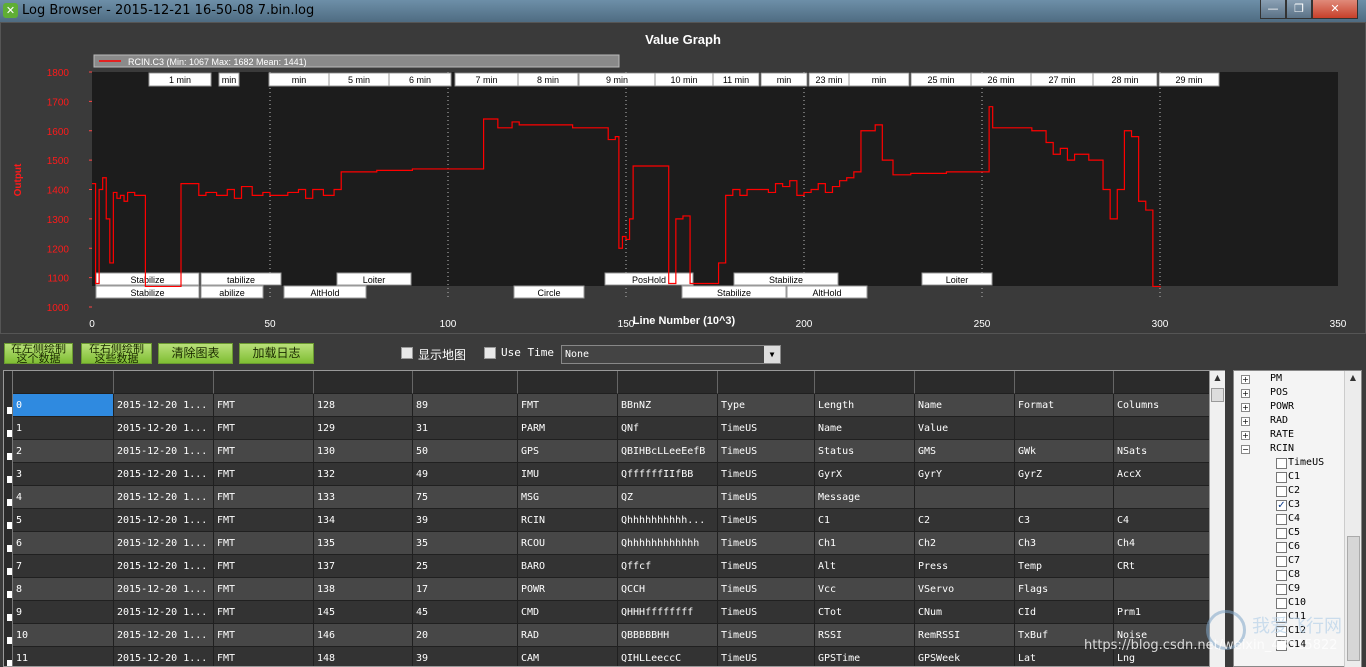 The width and height of the screenshot is (1366, 667). I want to click on table-cell: 3, so click(63, 474).